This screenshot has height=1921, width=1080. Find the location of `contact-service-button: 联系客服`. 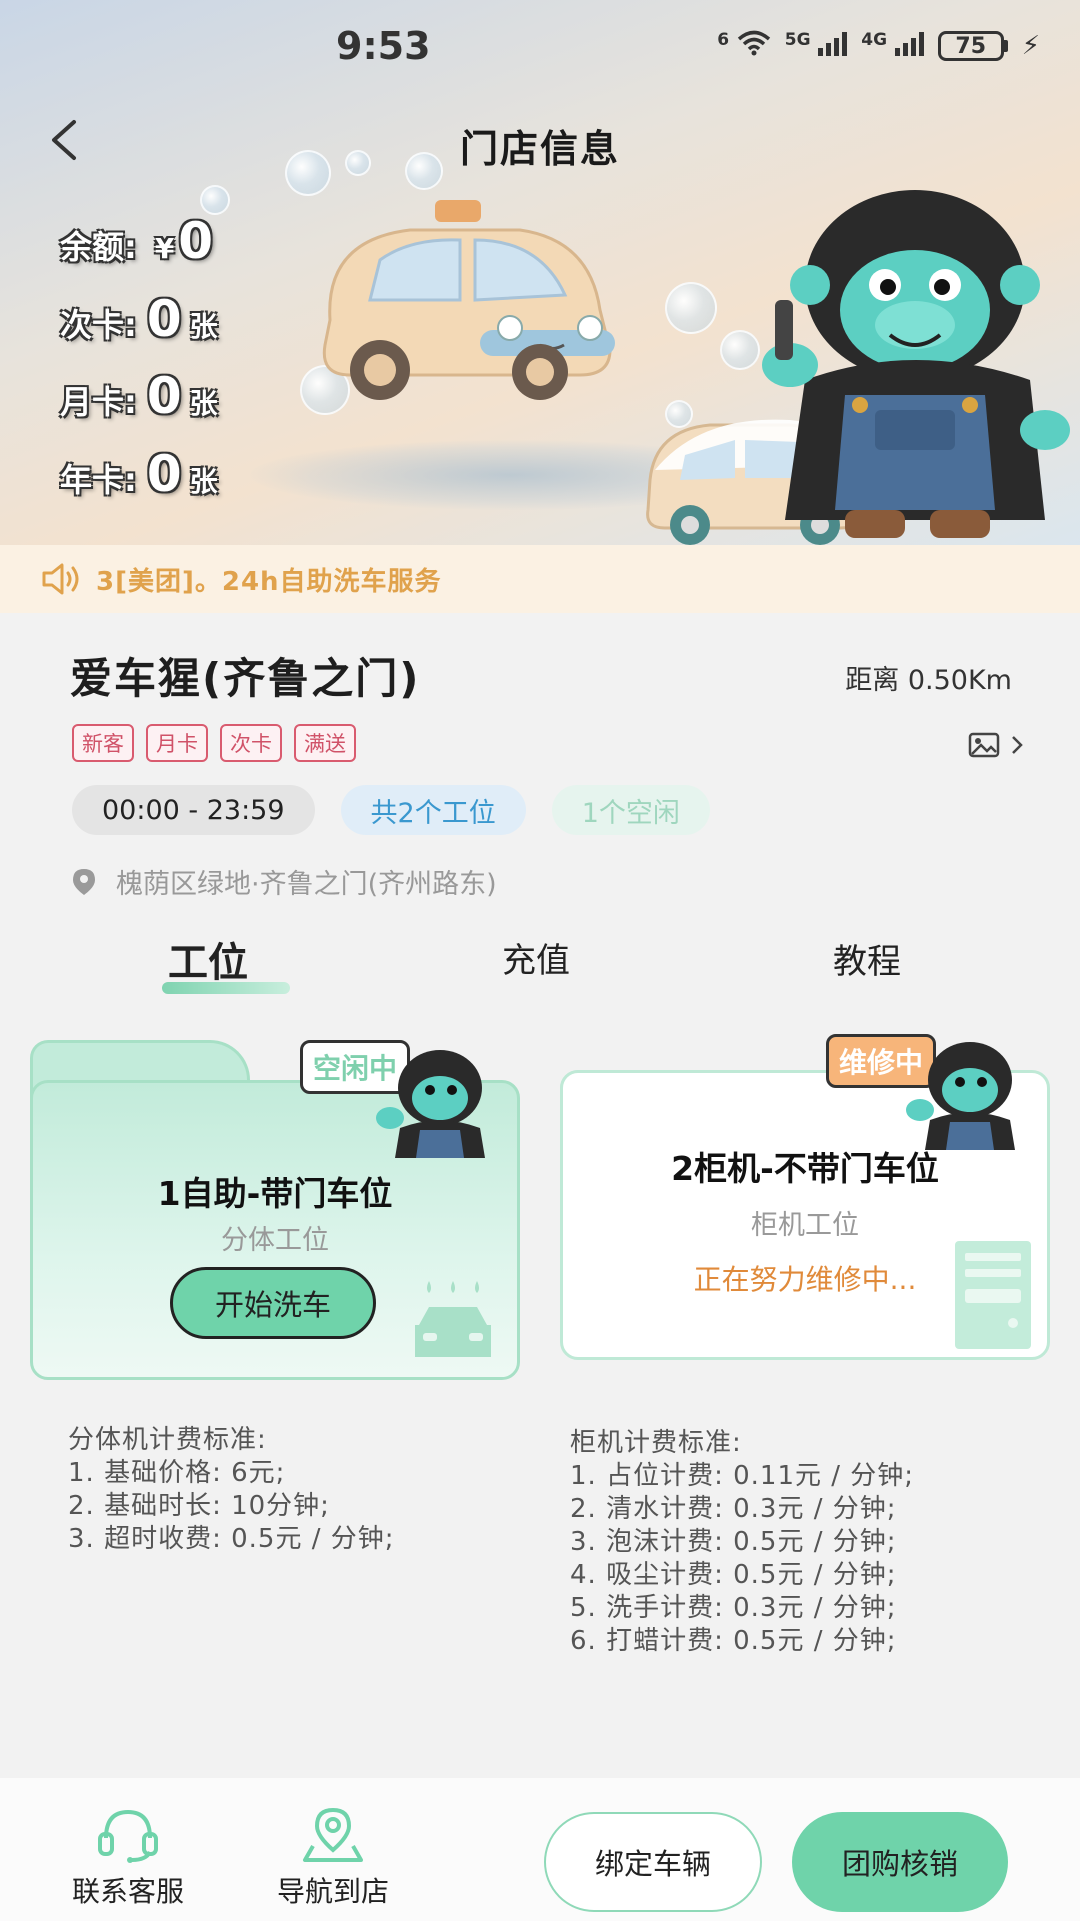

contact-service-button: 联系客服 is located at coordinates (128, 1858).